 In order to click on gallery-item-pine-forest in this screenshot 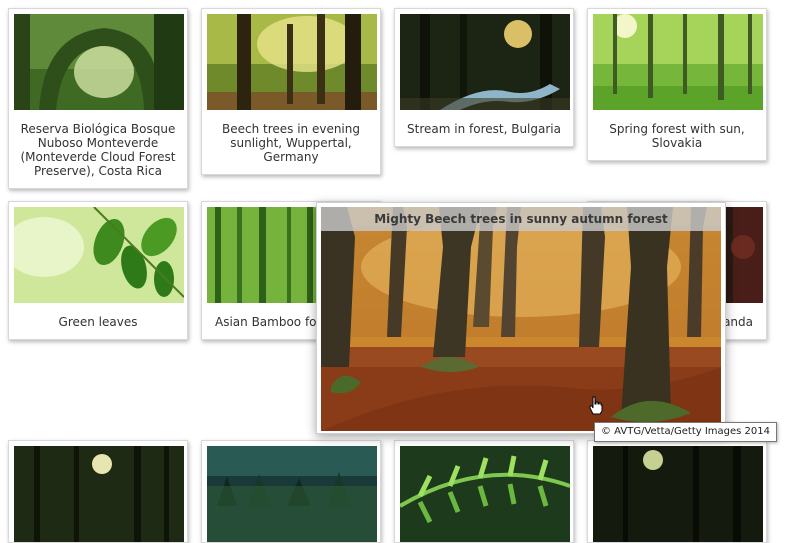, I will do `click(291, 491)`.